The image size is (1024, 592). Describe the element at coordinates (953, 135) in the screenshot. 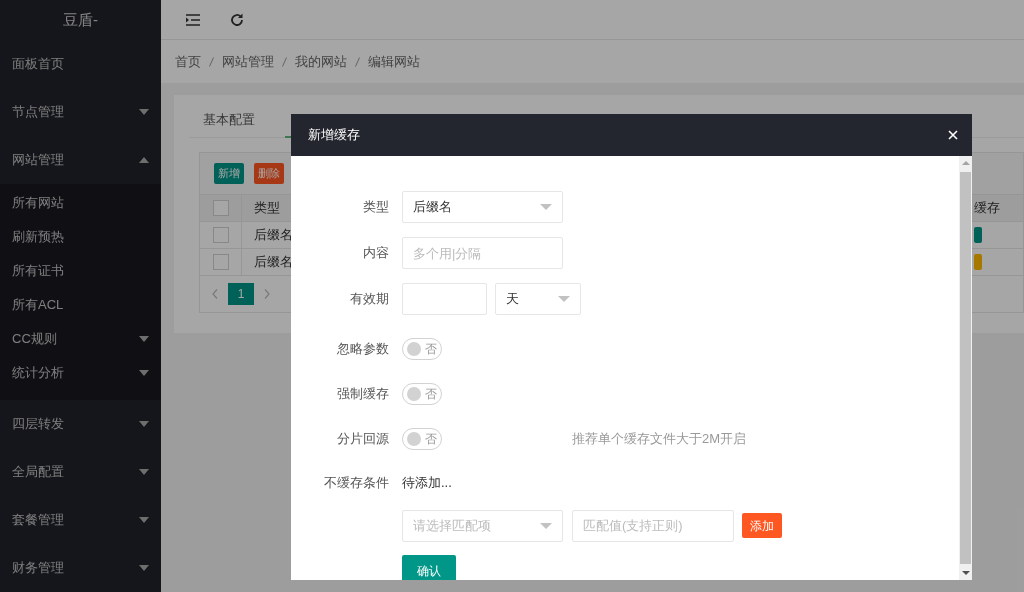

I see `close-icon` at that location.